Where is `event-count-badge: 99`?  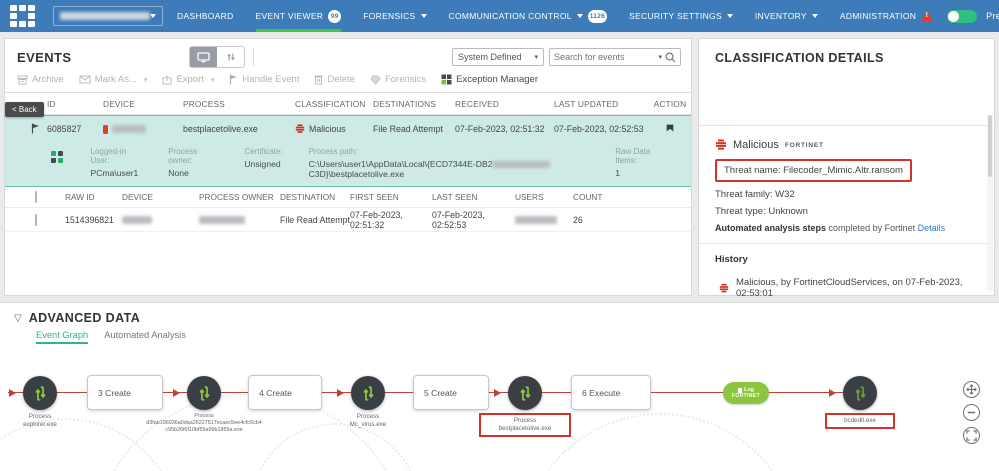 event-count-badge: 99 is located at coordinates (335, 16).